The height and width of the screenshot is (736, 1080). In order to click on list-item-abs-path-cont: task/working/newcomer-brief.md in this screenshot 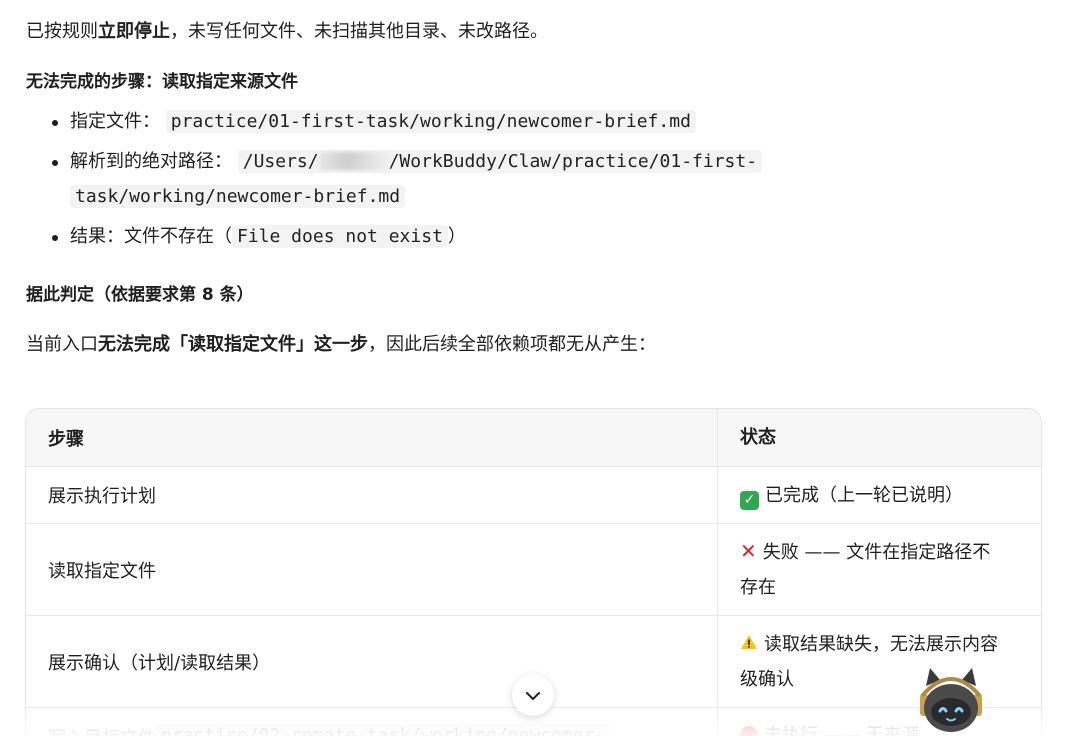, I will do `click(238, 197)`.